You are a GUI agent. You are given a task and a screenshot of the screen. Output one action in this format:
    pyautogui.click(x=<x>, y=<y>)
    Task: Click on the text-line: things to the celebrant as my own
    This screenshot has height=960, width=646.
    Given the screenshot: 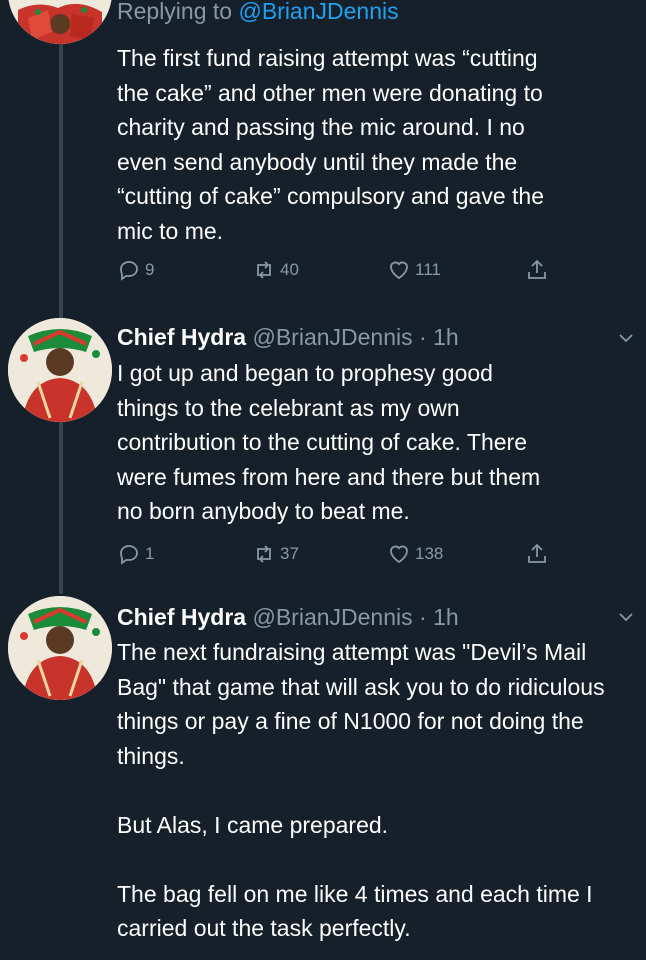 What is the action you would take?
    pyautogui.click(x=288, y=407)
    